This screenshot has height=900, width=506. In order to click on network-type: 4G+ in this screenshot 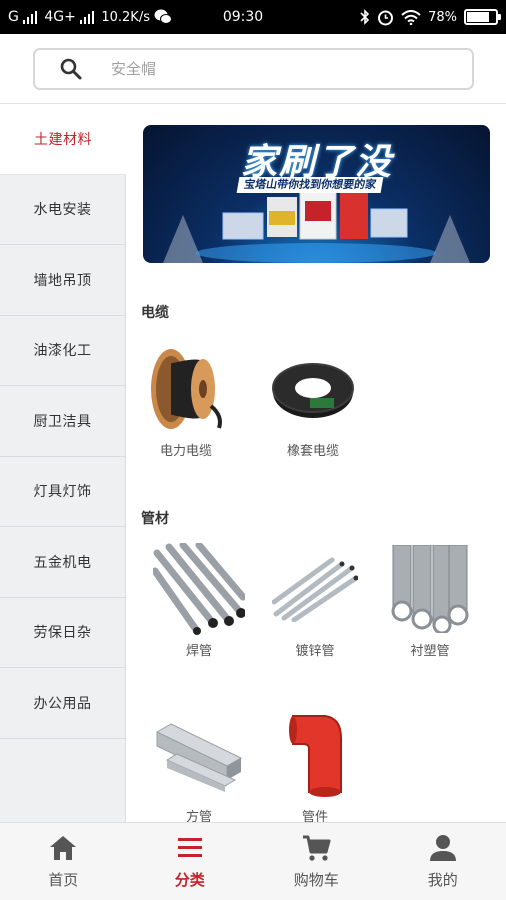, I will do `click(60, 17)`.